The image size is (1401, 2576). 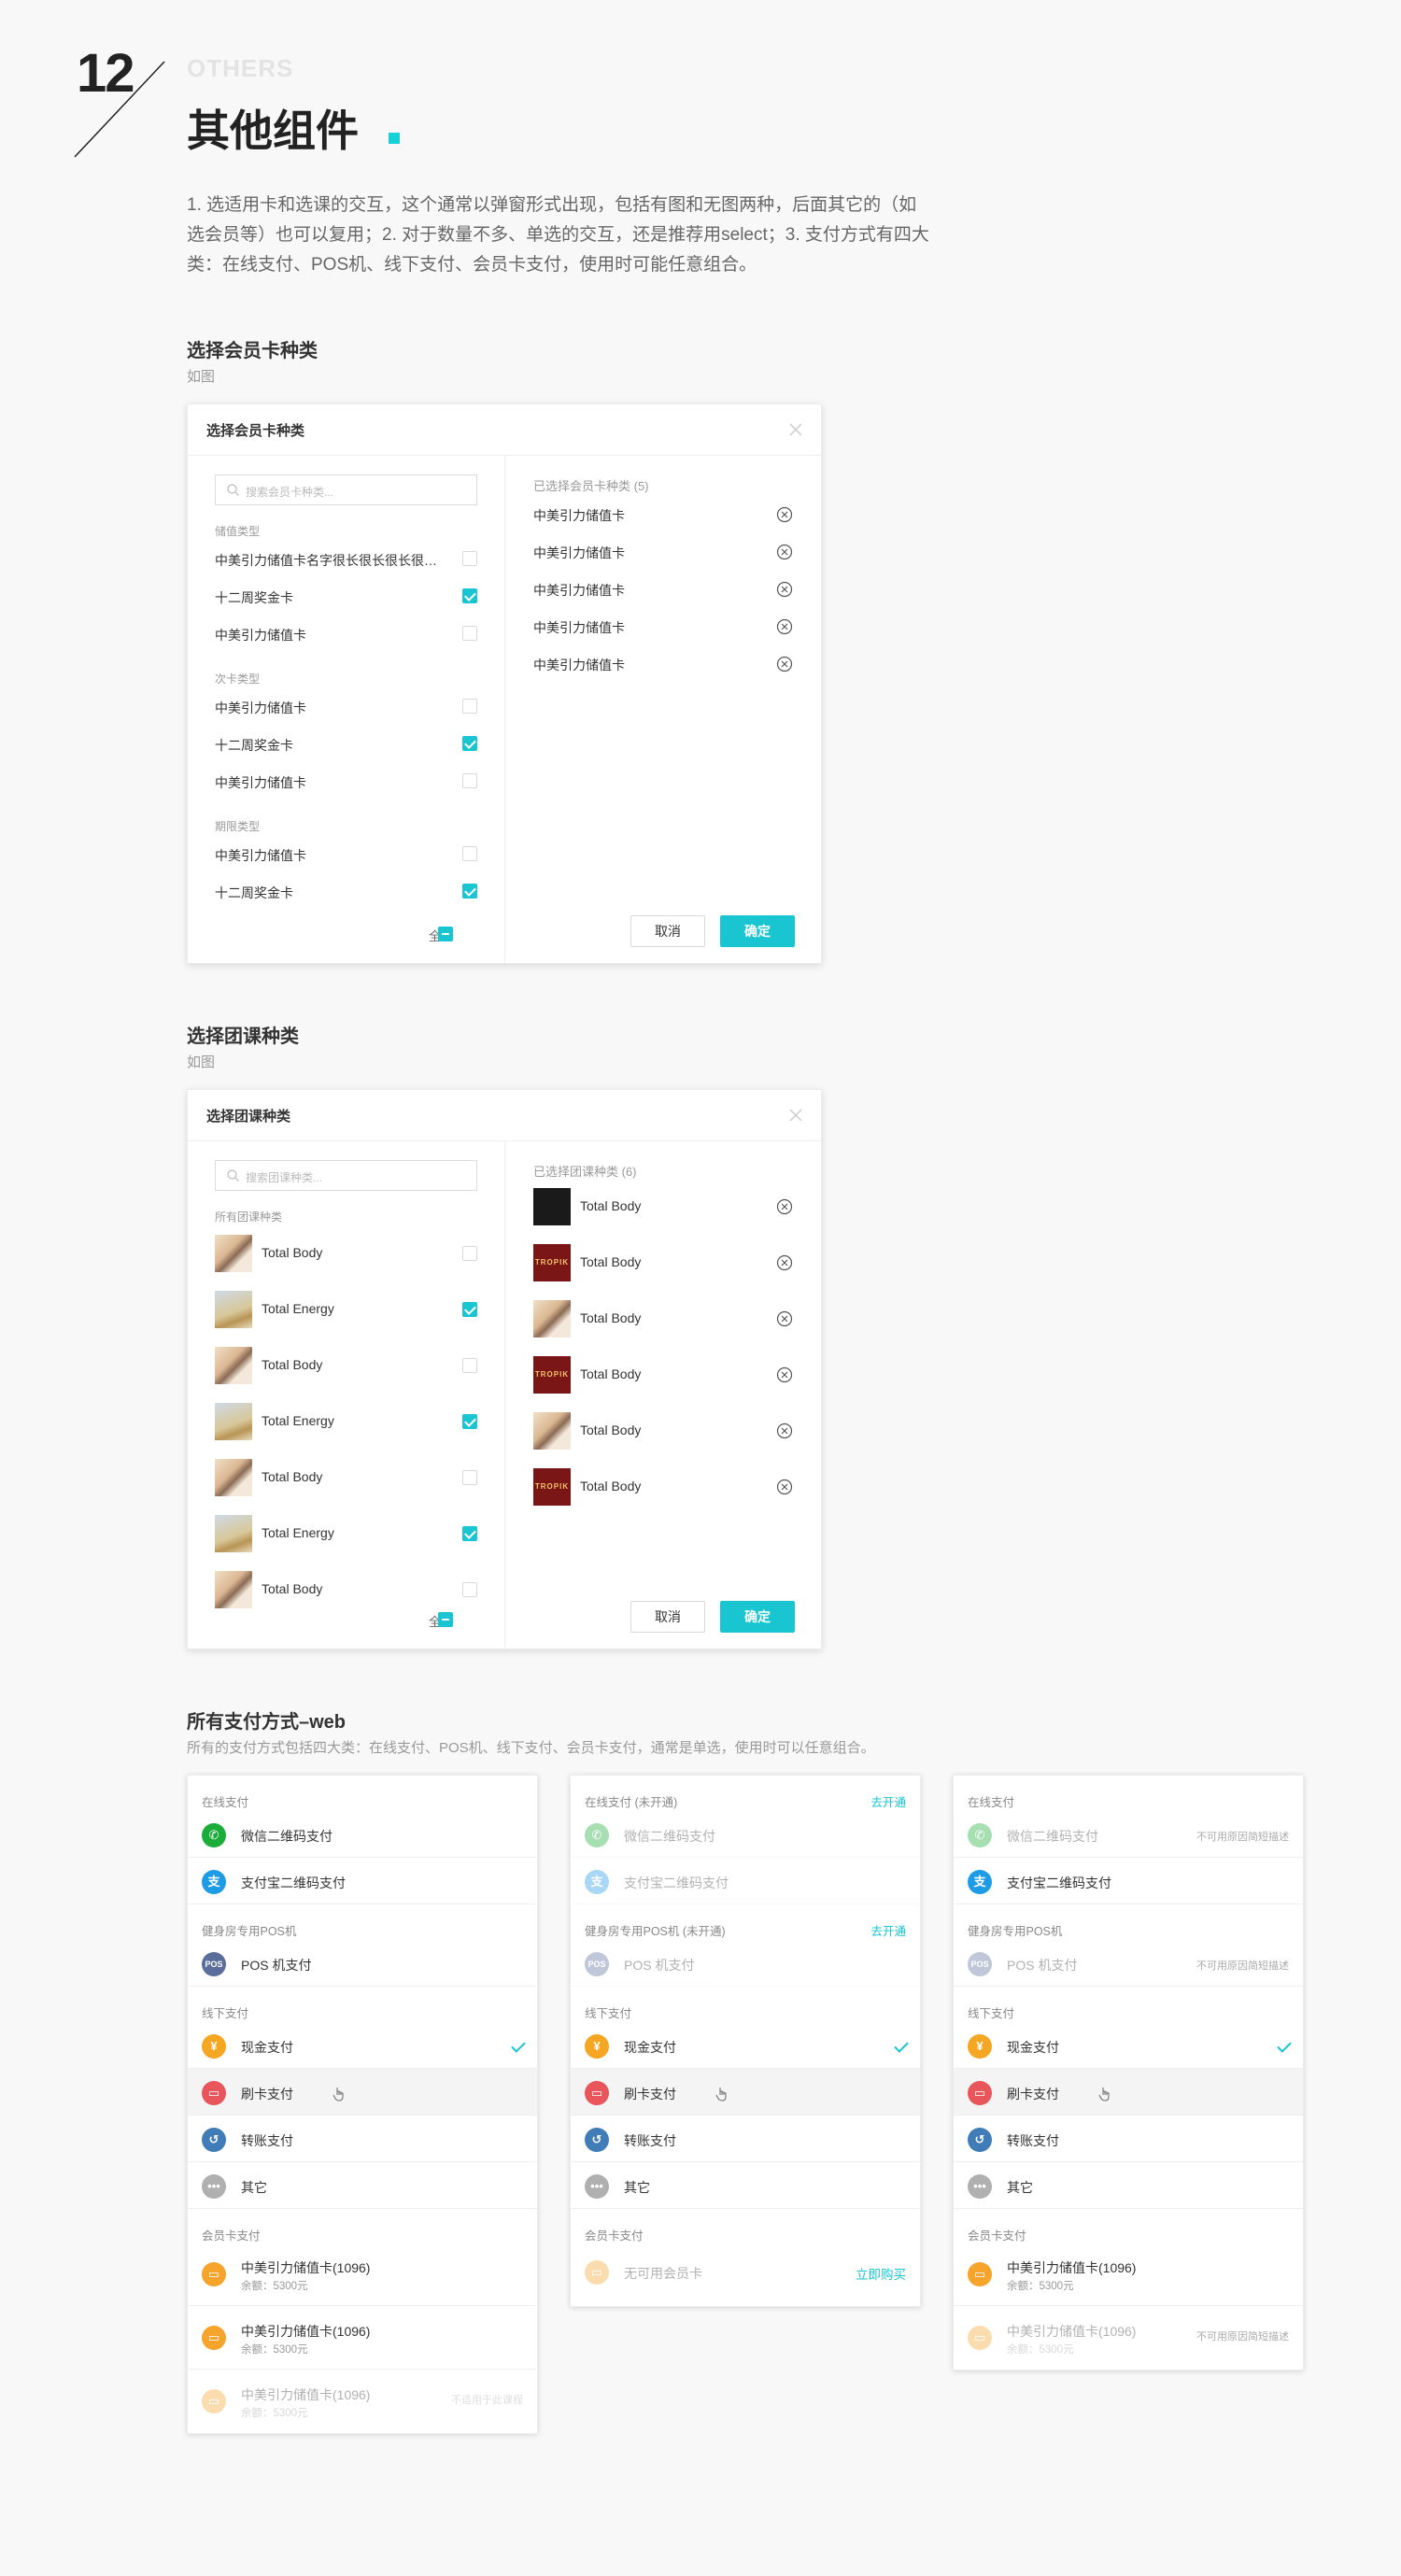 I want to click on accent-dot, so click(x=395, y=138).